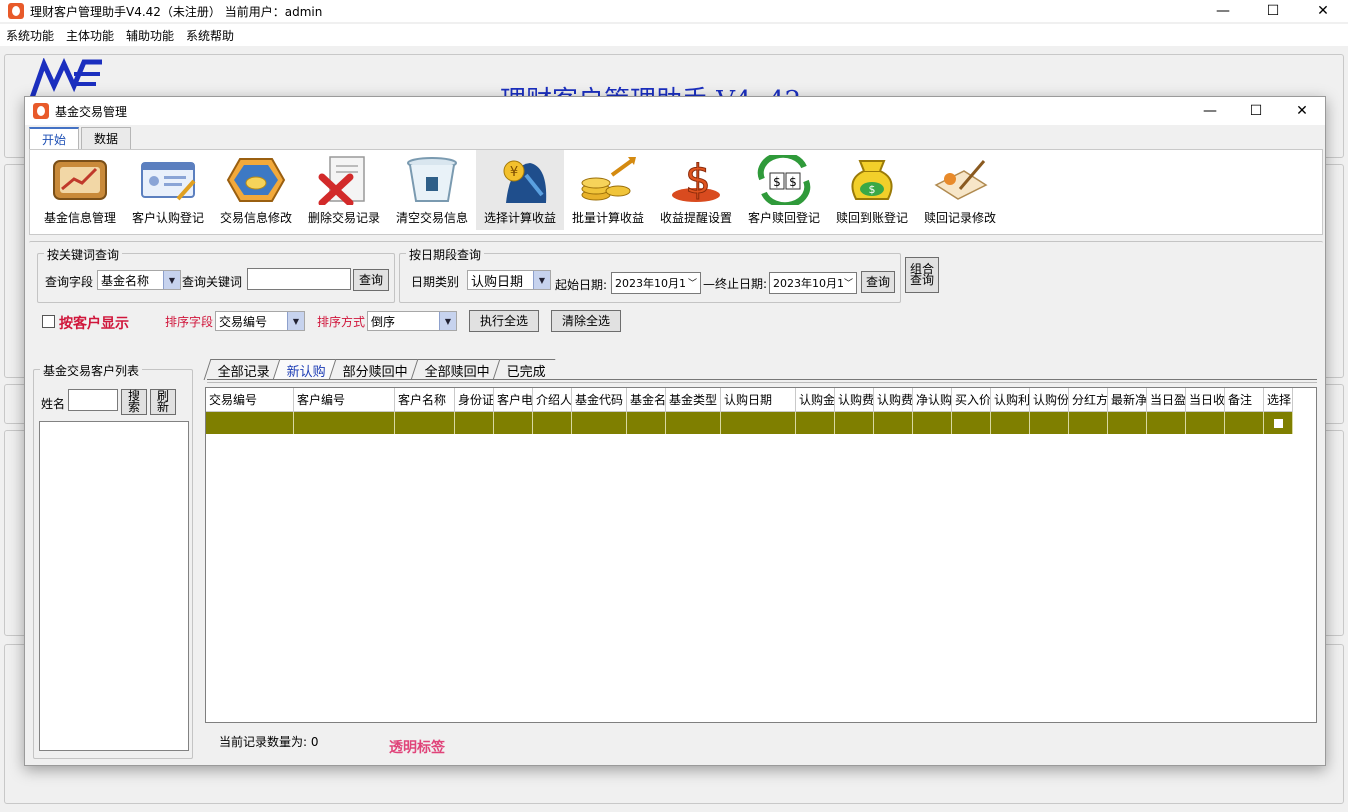 This screenshot has width=1348, height=812. What do you see at coordinates (524, 369) in the screenshot?
I see `tab-completed: 已完成` at bounding box center [524, 369].